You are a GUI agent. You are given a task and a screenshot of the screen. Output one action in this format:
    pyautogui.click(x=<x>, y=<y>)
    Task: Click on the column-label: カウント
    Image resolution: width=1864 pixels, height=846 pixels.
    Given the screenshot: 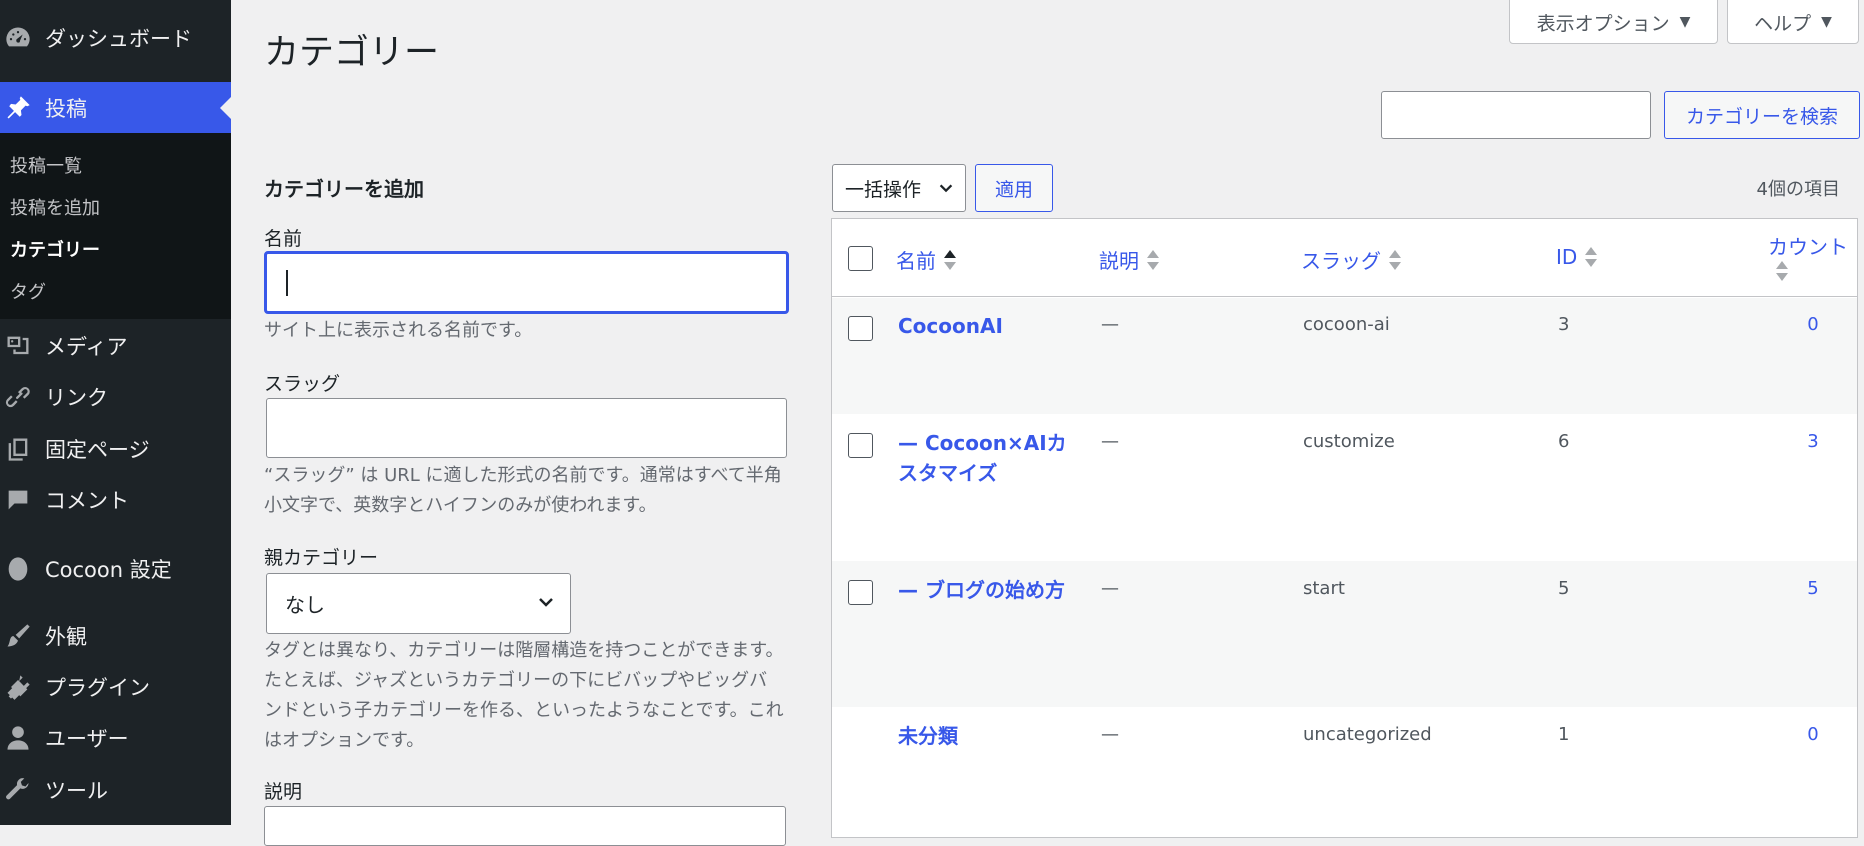 What is the action you would take?
    pyautogui.click(x=1808, y=247)
    